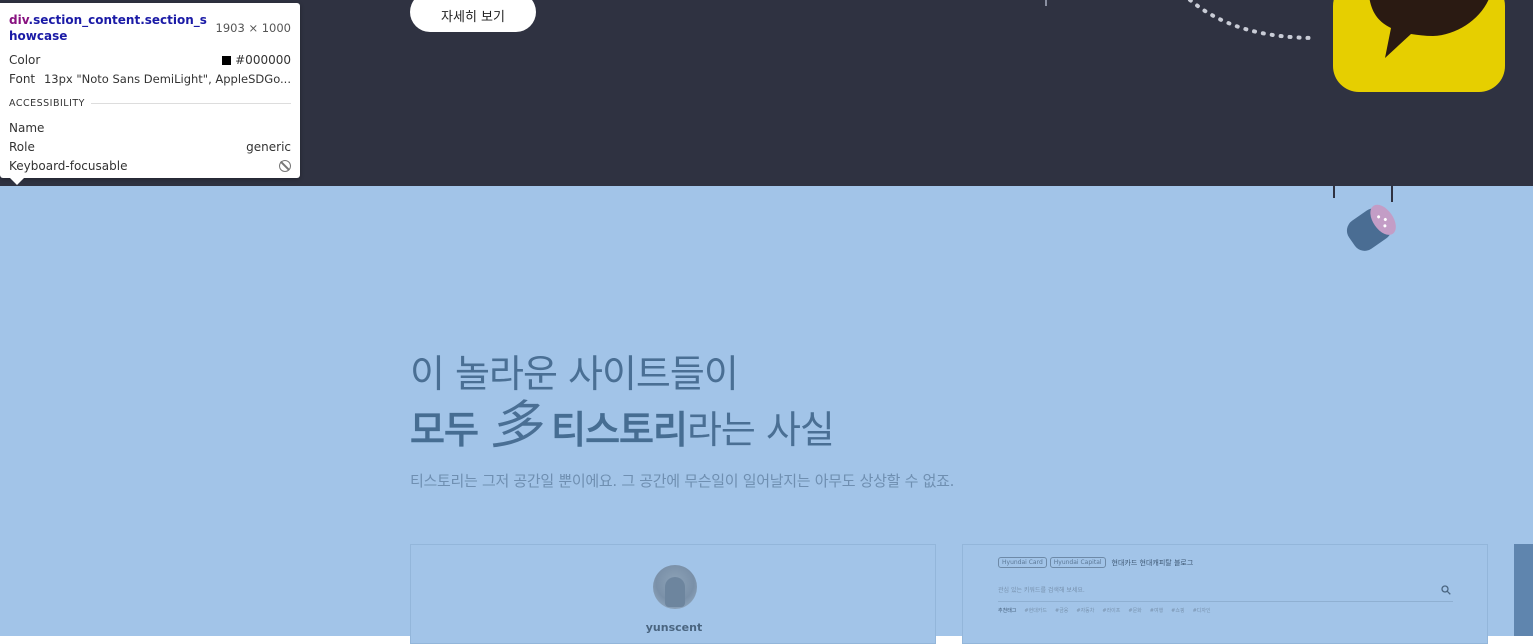  I want to click on heading-bold-1: 모두, so click(444, 430).